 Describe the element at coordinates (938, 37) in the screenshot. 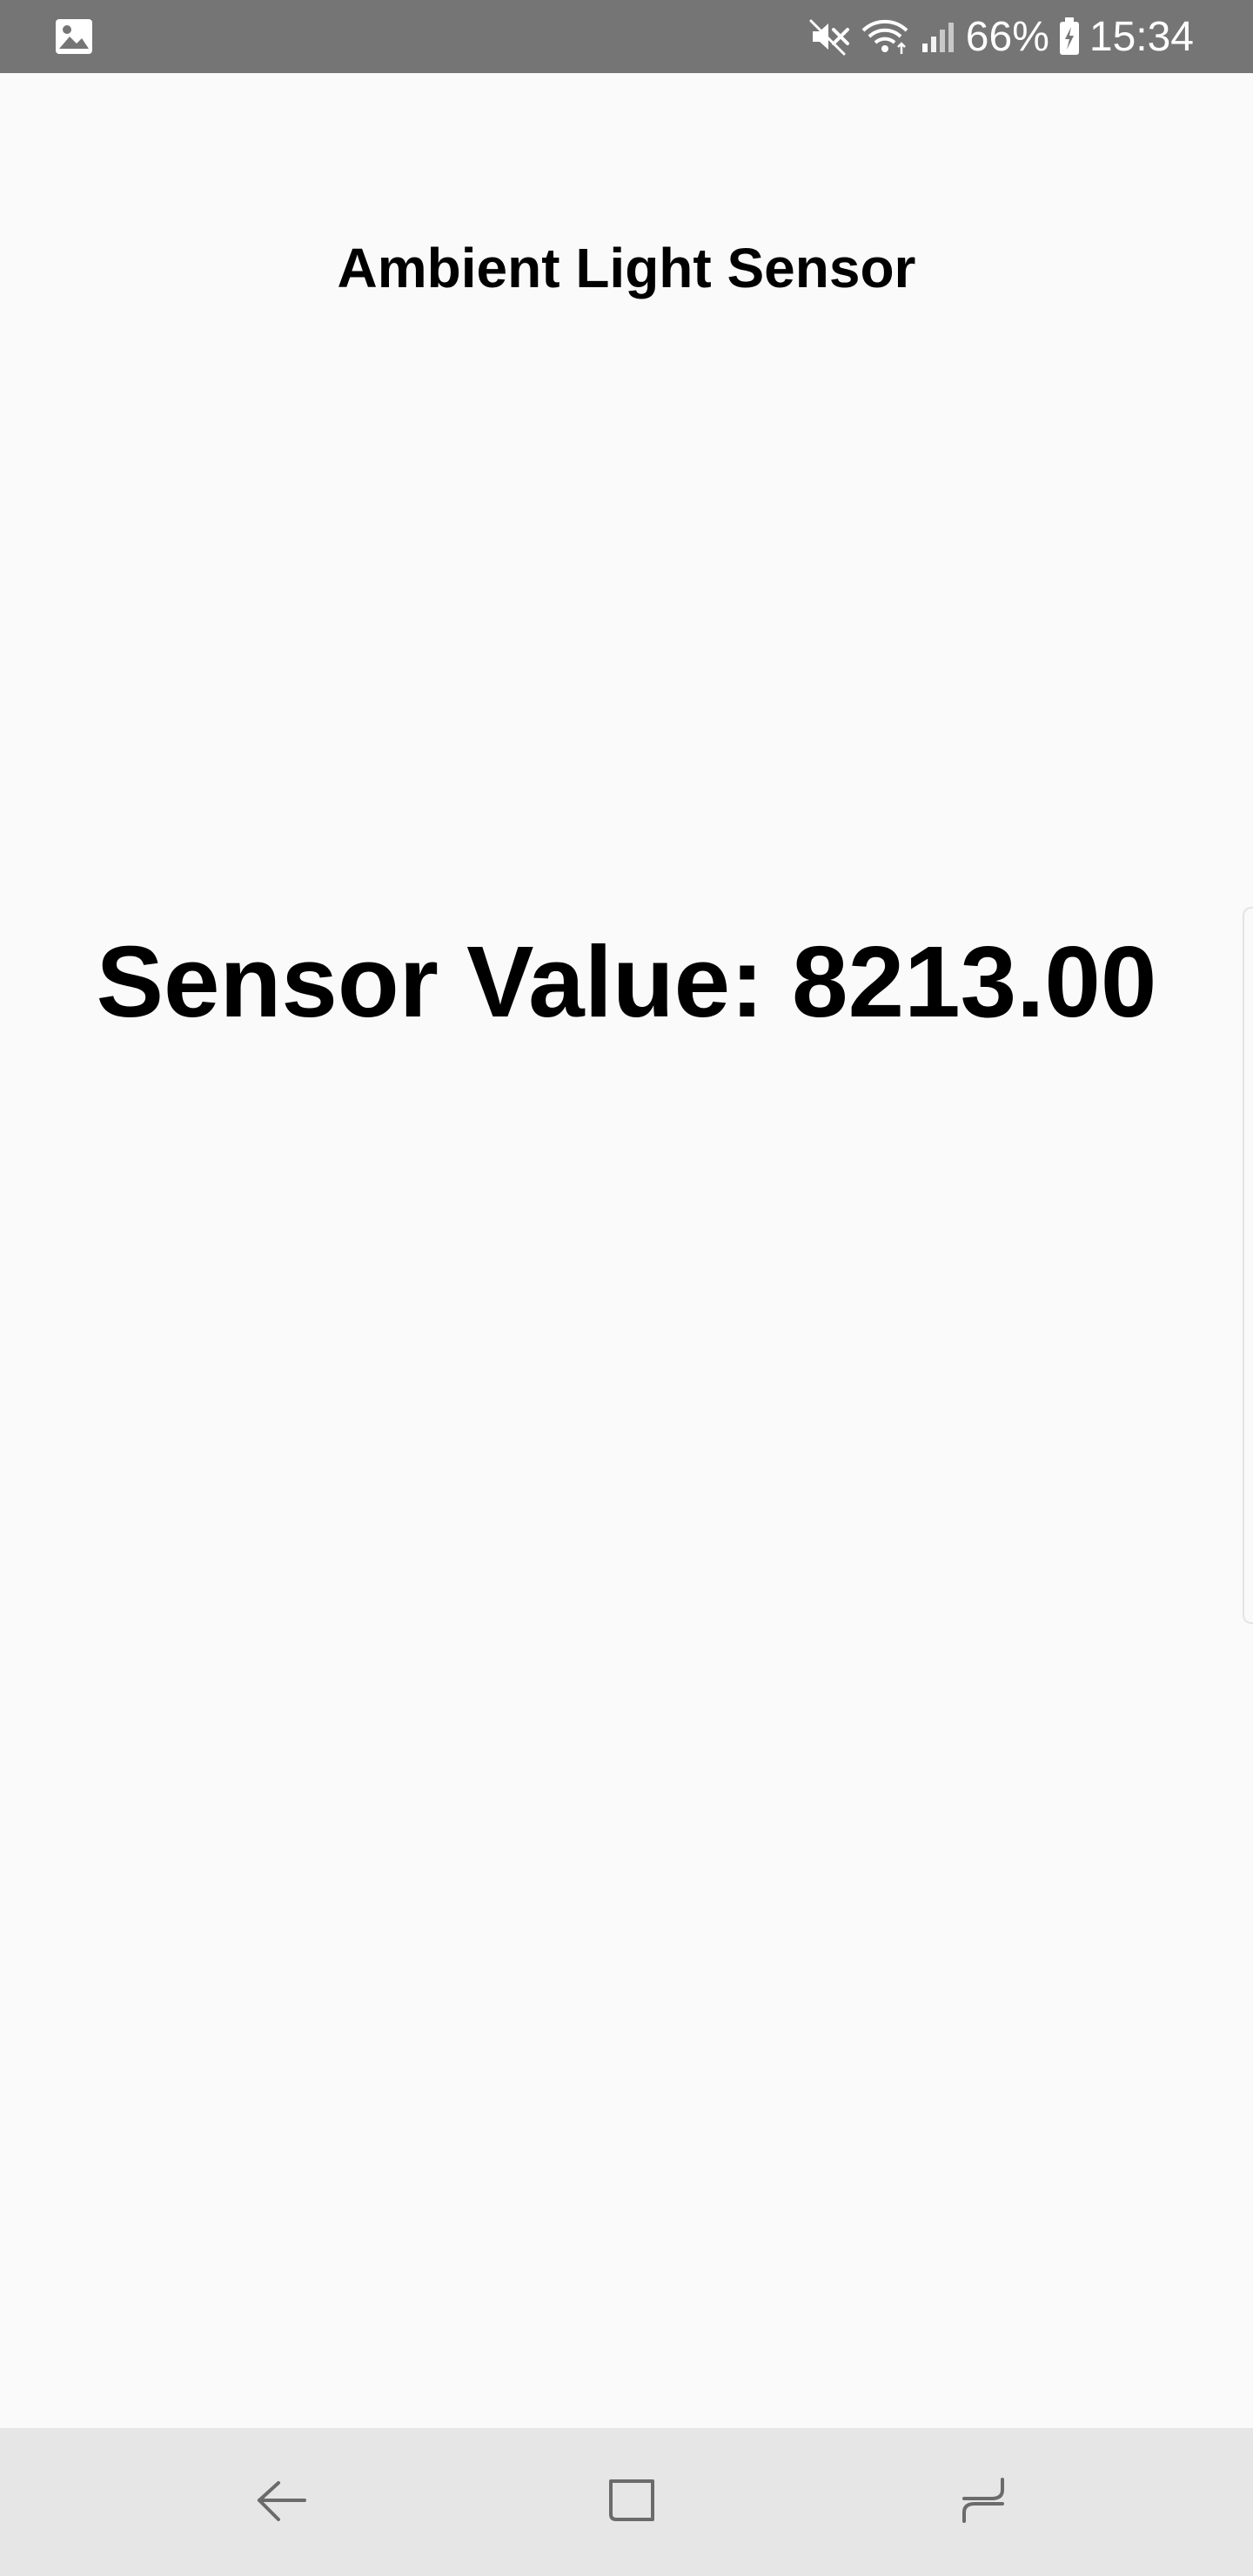

I see `signal-icon` at that location.